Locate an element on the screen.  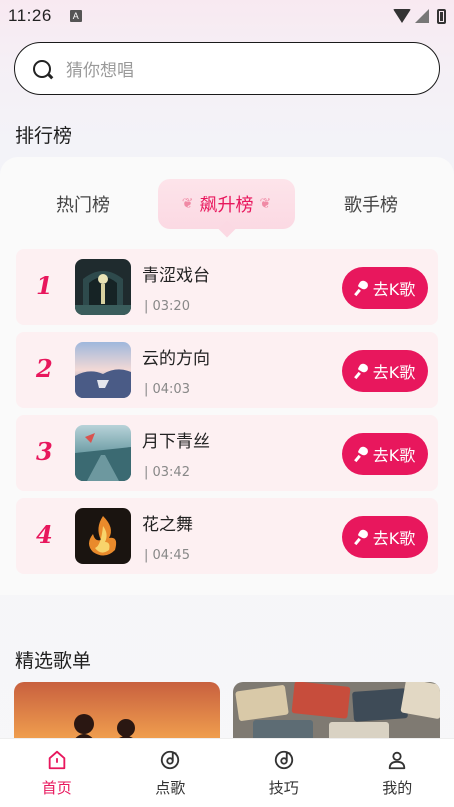
status-time: 11:26 is located at coordinates (30, 15).